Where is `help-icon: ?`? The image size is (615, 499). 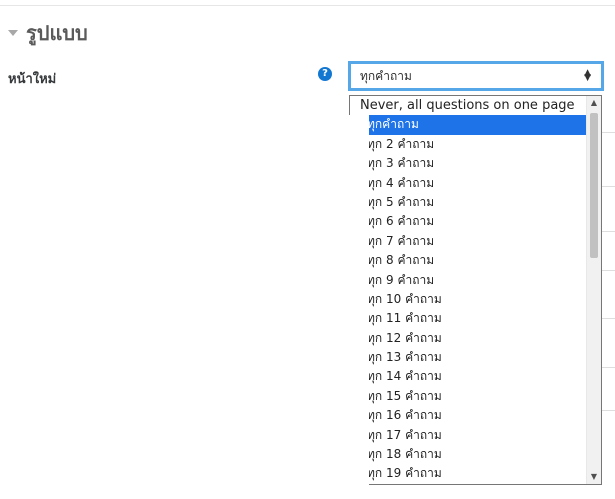 help-icon: ? is located at coordinates (325, 74).